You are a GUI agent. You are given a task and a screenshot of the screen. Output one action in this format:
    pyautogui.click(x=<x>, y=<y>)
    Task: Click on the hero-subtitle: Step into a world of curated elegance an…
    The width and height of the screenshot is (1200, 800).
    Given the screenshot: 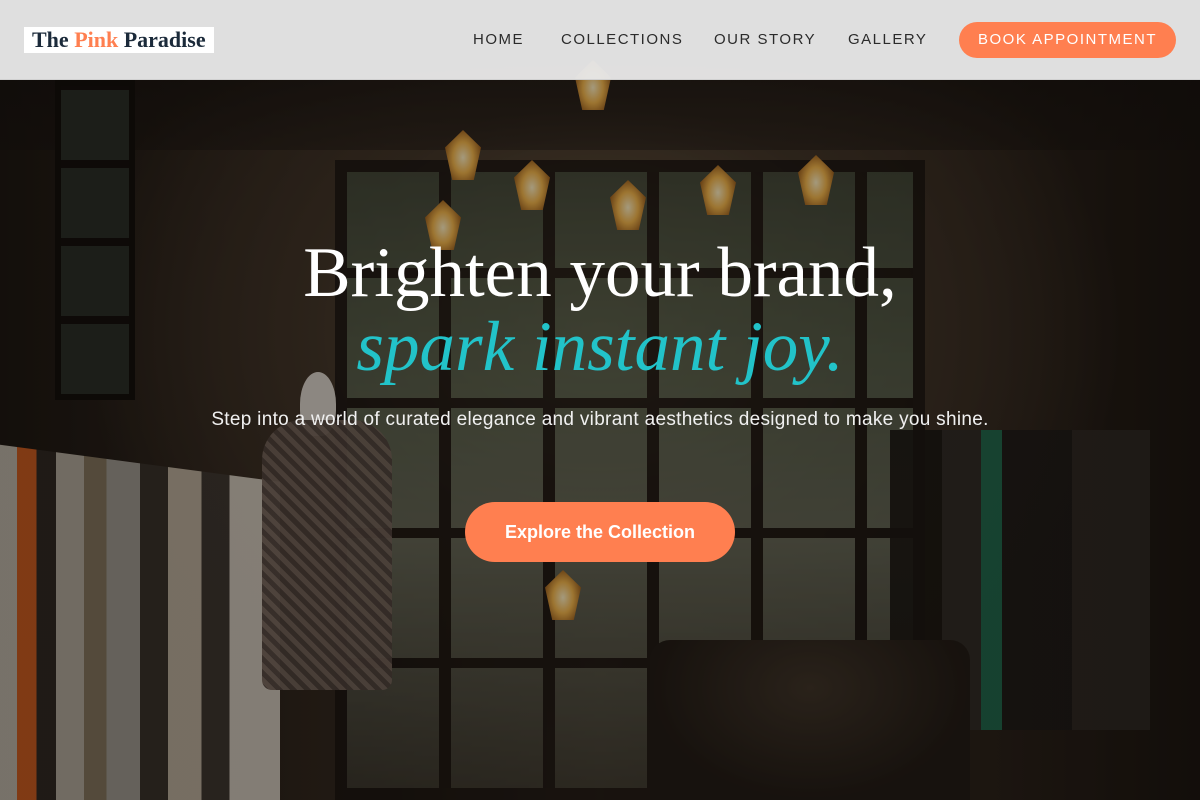 What is the action you would take?
    pyautogui.click(x=600, y=419)
    